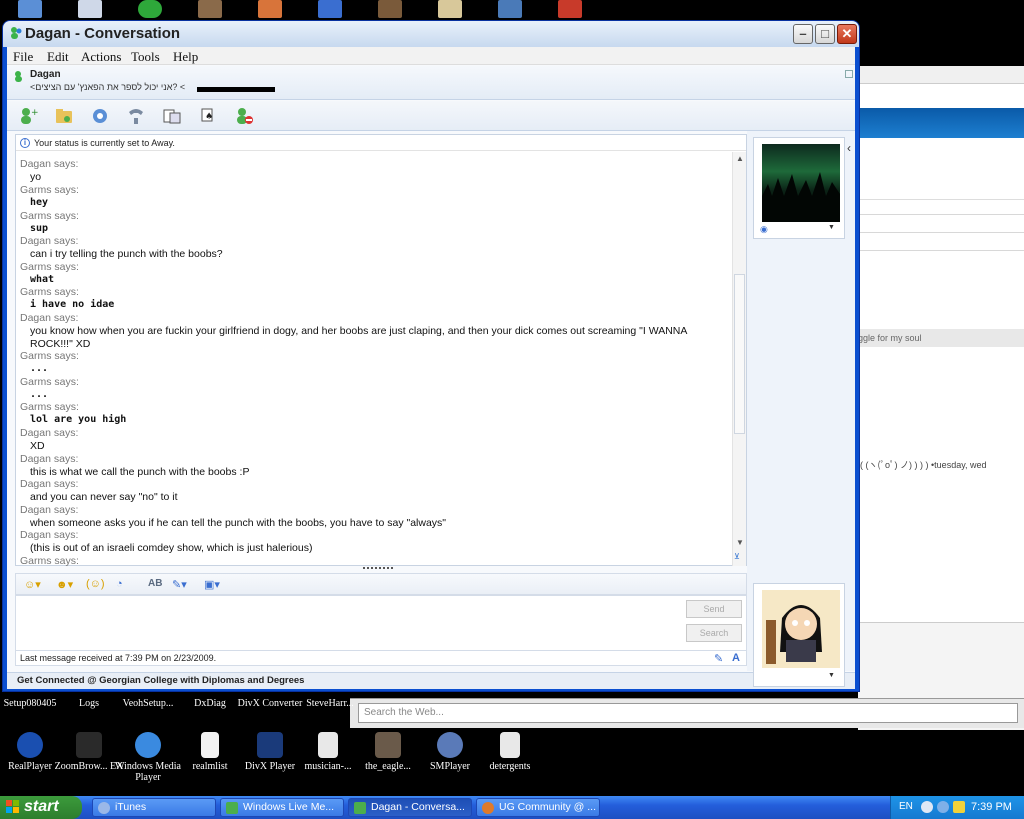 This screenshot has width=1024, height=819. I want to click on games-icon: ♠, so click(208, 116).